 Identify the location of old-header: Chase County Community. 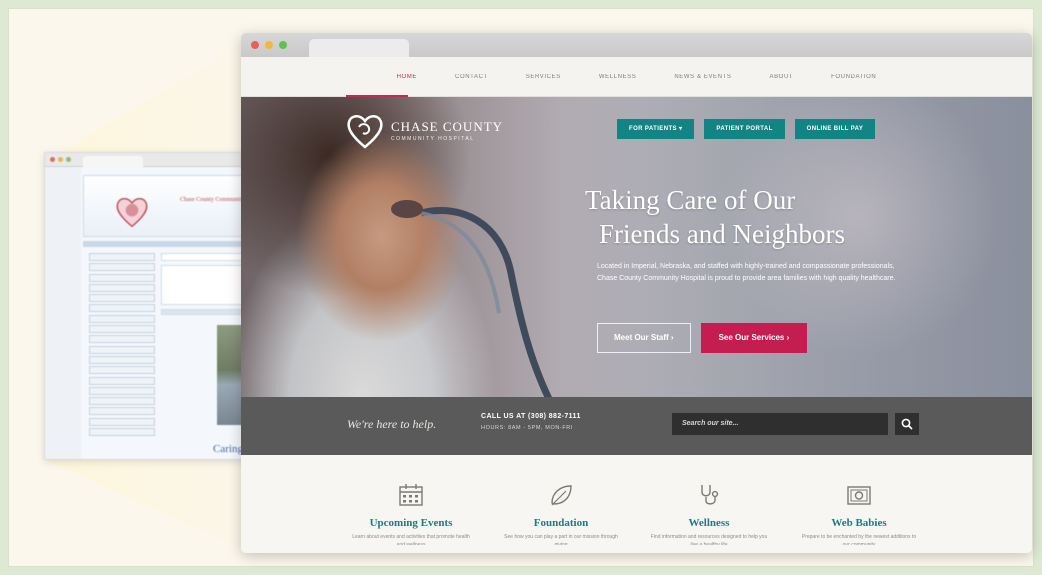
(172, 206).